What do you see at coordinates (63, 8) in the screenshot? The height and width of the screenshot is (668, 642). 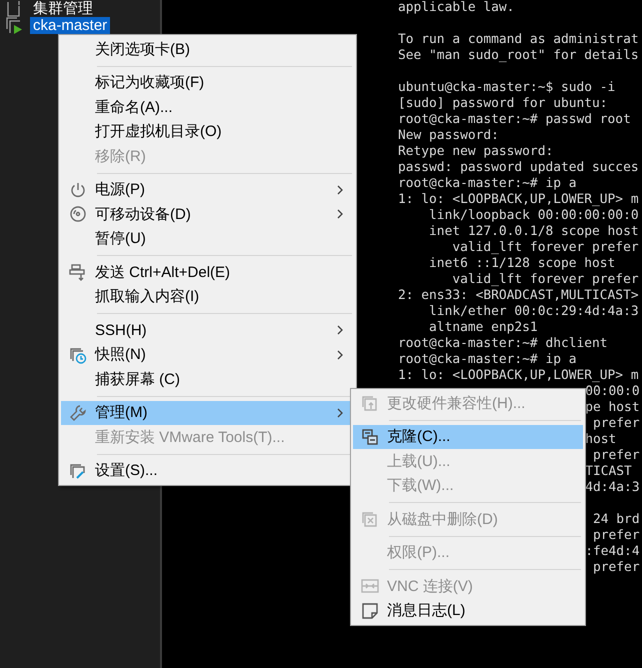 I see `tree-item: 集群管理` at bounding box center [63, 8].